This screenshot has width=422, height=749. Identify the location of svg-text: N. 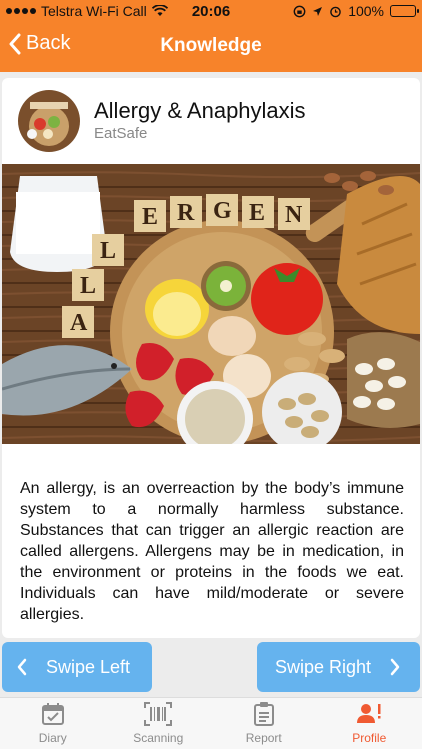
(294, 215).